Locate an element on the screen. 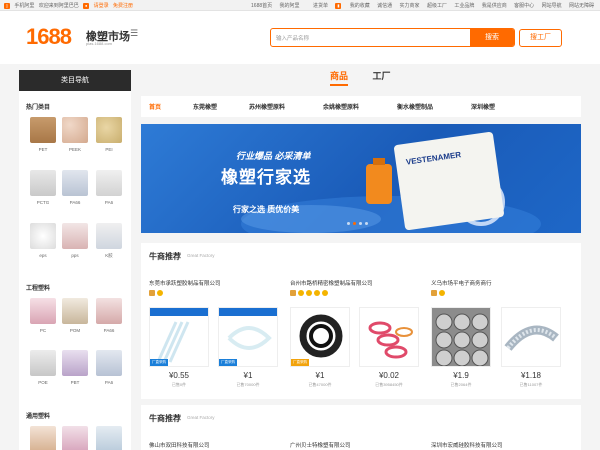  section-general-plastics: 通用塑料 is located at coordinates (38, 417).